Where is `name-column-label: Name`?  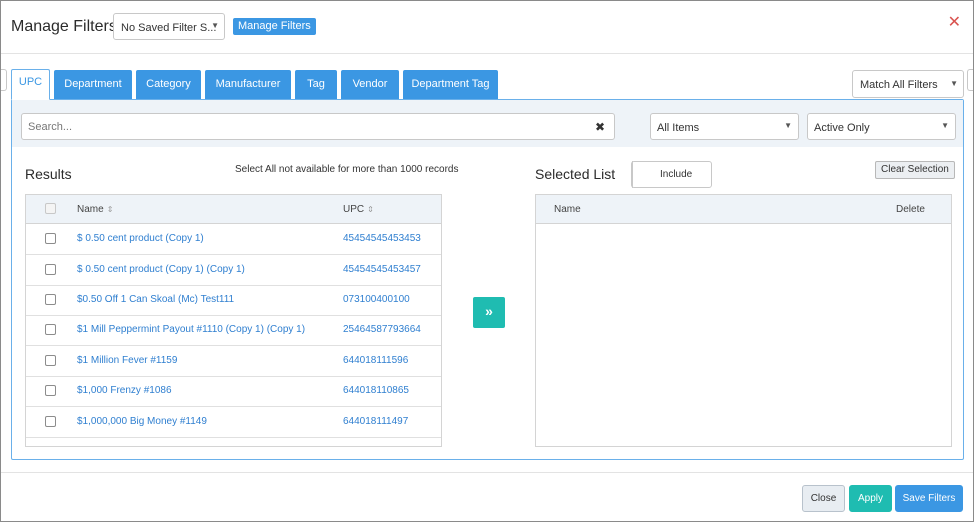 name-column-label: Name is located at coordinates (90, 209).